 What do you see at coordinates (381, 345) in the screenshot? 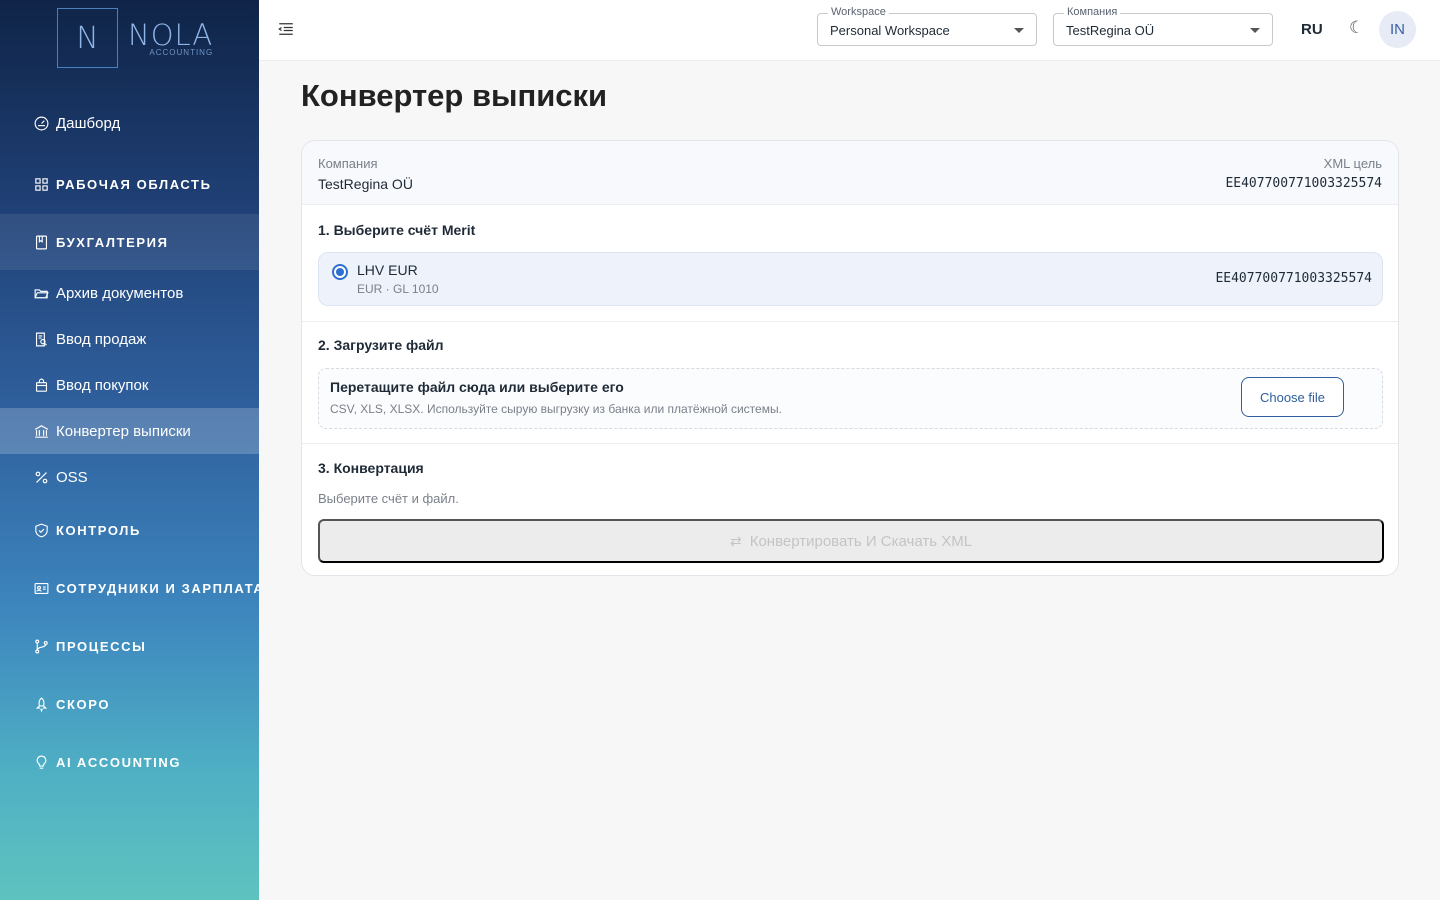
I see `step2-title: 2. Загрузите файл` at bounding box center [381, 345].